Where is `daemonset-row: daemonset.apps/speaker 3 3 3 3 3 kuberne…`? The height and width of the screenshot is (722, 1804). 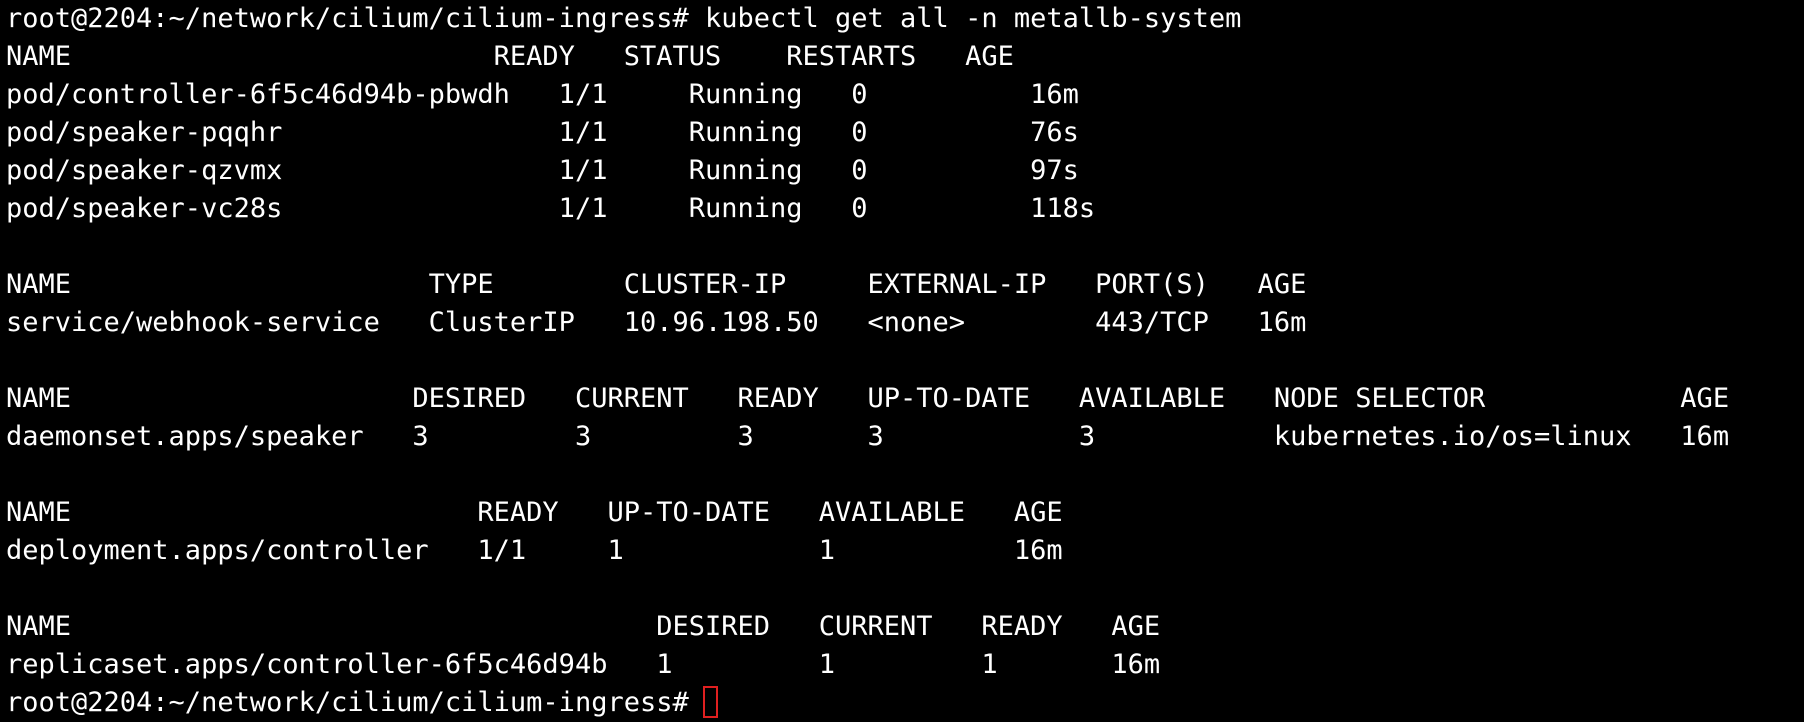
daemonset-row: daemonset.apps/speaker 3 3 3 3 3 kuberne… is located at coordinates (868, 436).